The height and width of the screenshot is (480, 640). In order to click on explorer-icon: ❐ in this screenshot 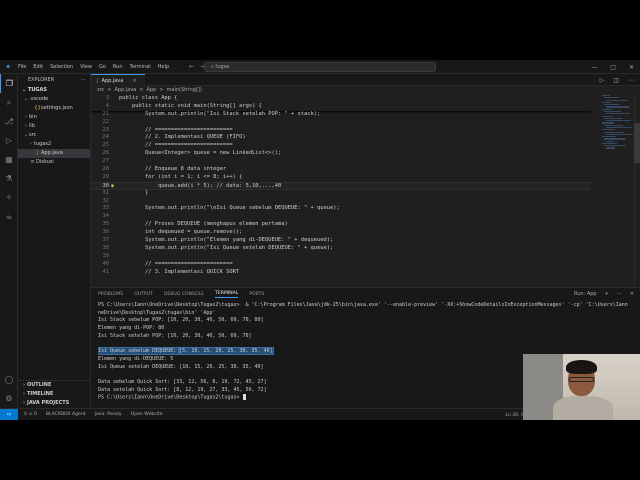, I will do `click(9, 83)`.